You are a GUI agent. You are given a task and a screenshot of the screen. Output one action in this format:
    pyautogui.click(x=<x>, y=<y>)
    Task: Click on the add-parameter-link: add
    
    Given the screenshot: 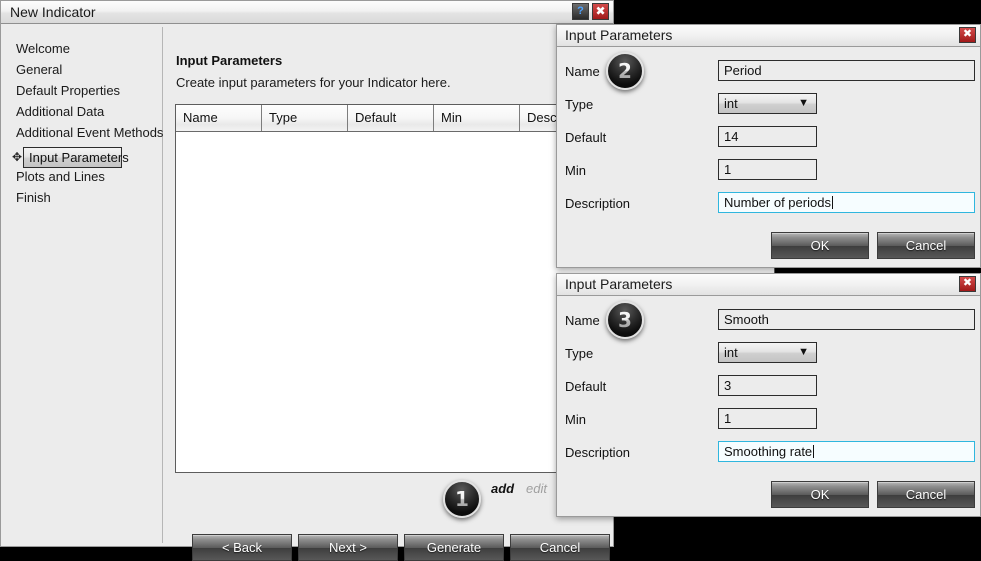 What is the action you would take?
    pyautogui.click(x=502, y=488)
    